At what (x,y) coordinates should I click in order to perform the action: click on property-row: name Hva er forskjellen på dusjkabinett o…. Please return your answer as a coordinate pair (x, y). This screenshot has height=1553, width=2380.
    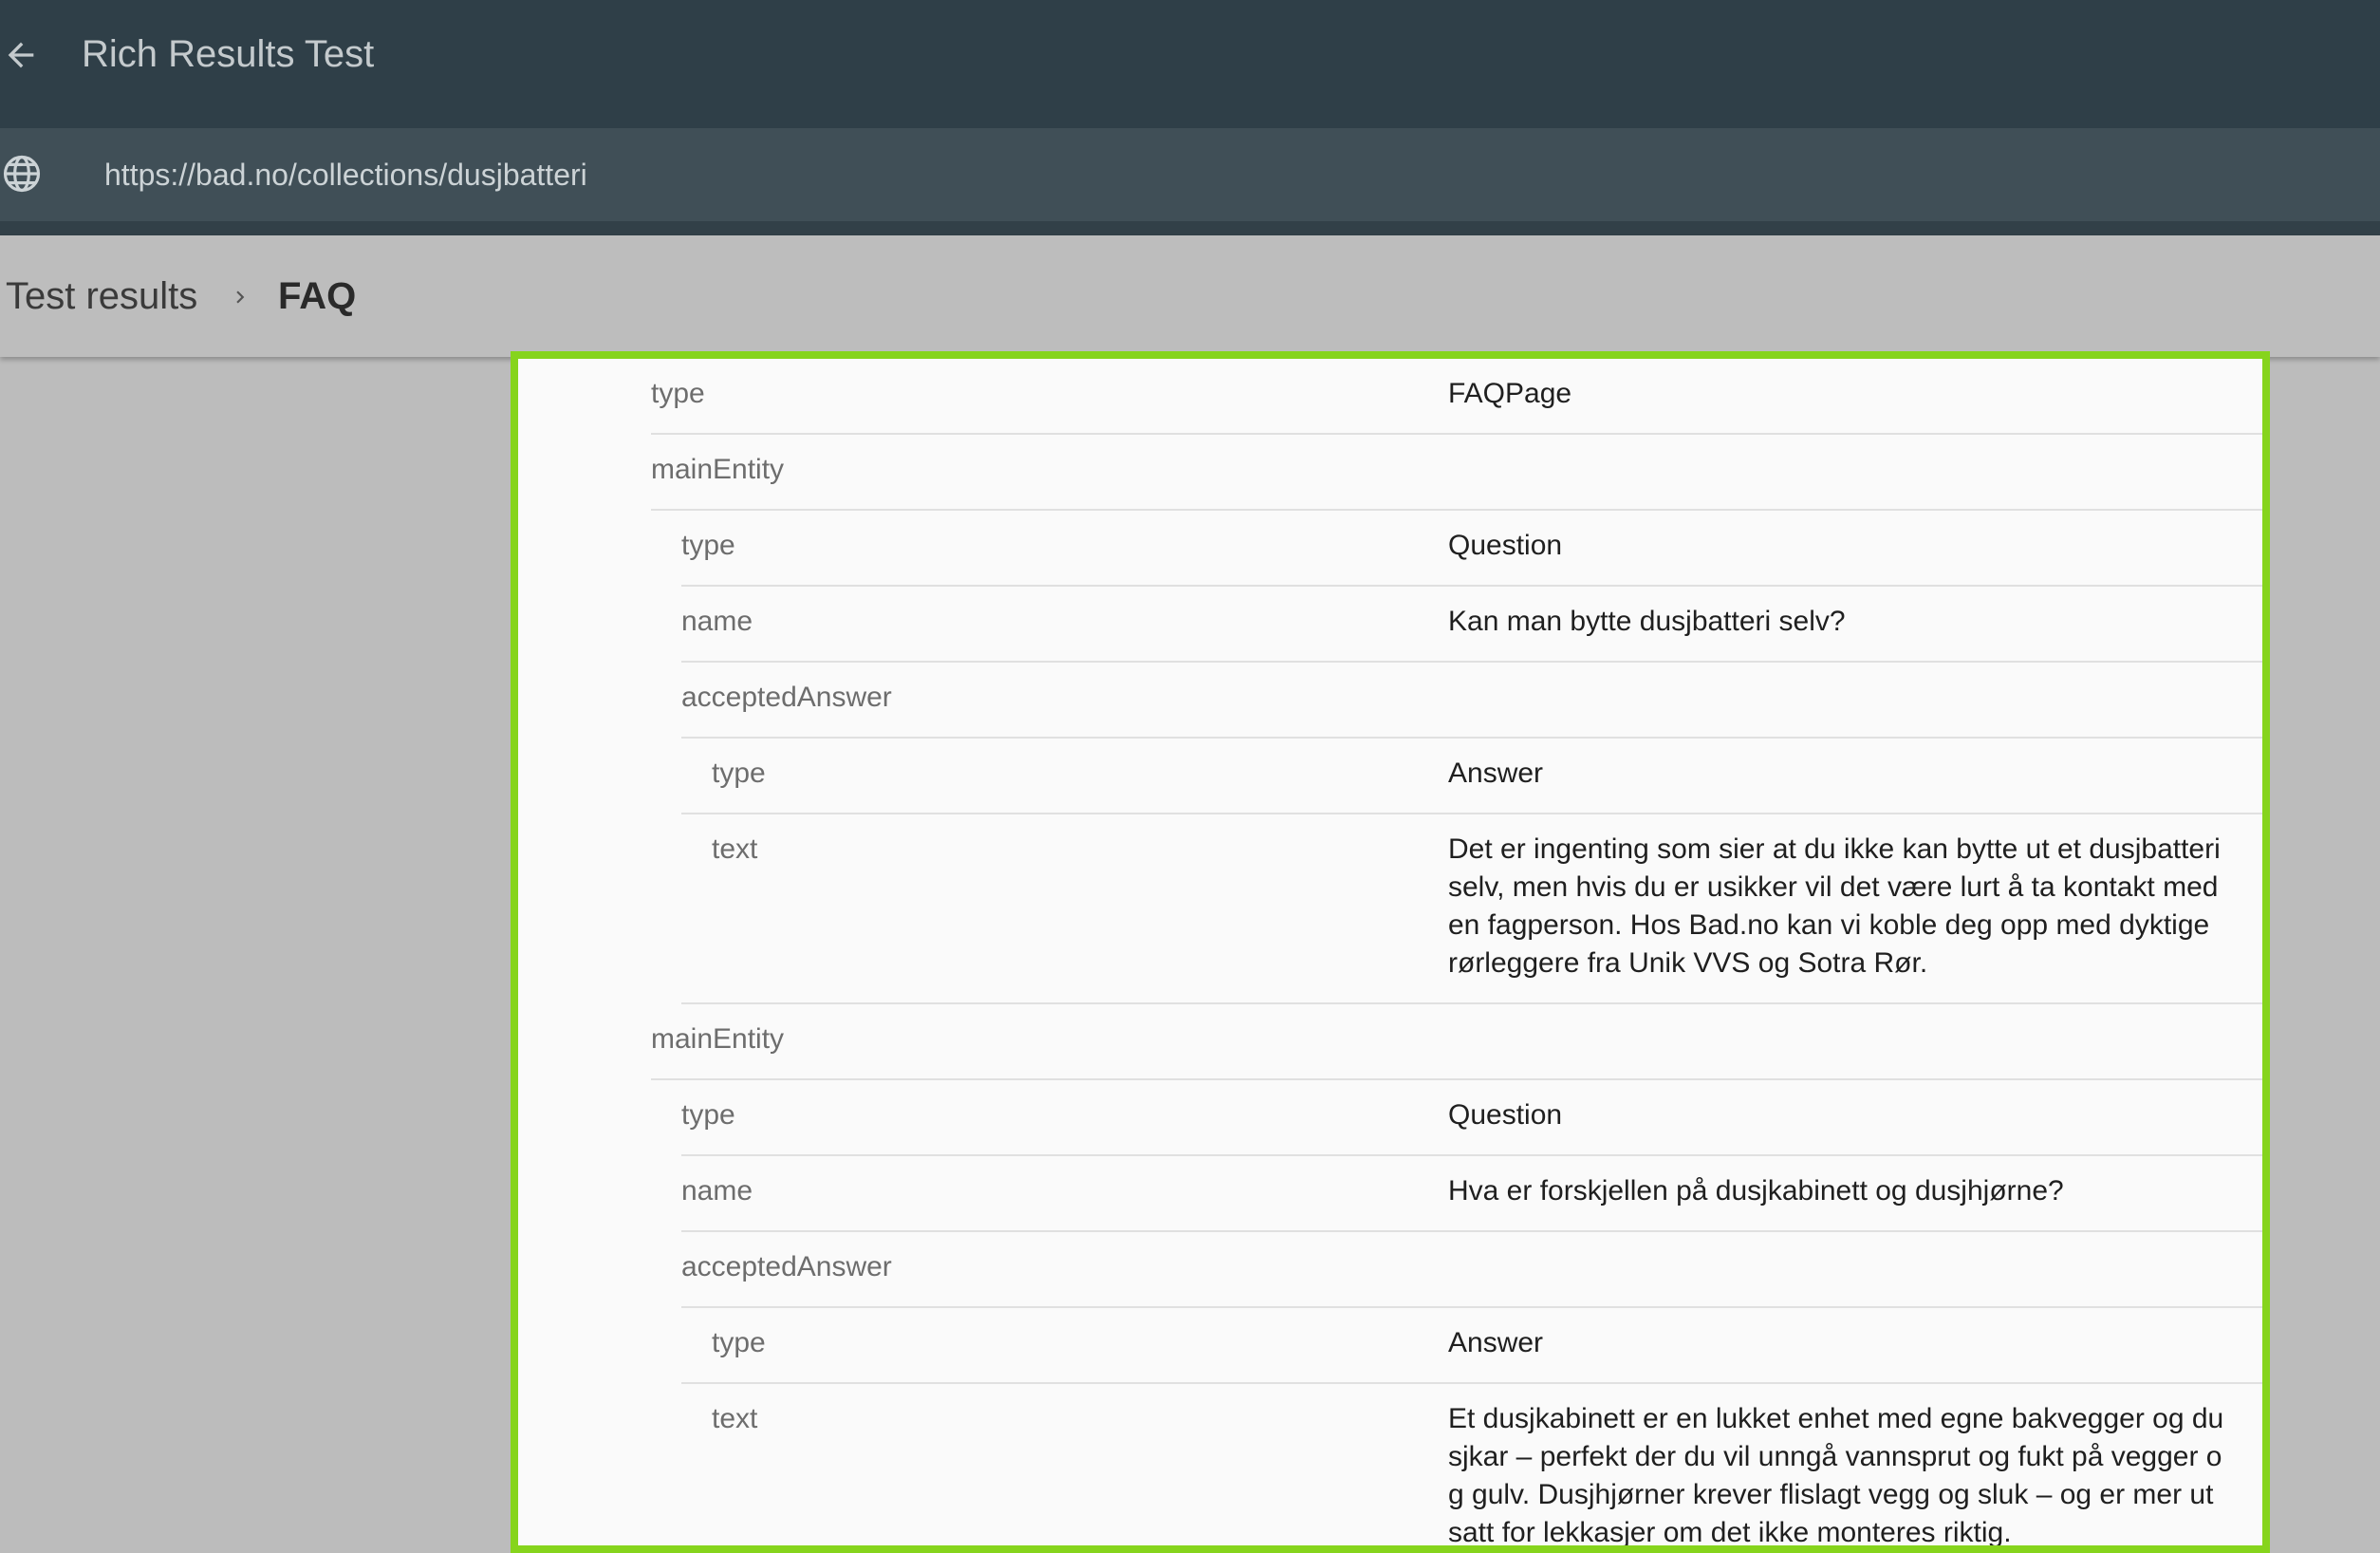
    Looking at the image, I should click on (1471, 1194).